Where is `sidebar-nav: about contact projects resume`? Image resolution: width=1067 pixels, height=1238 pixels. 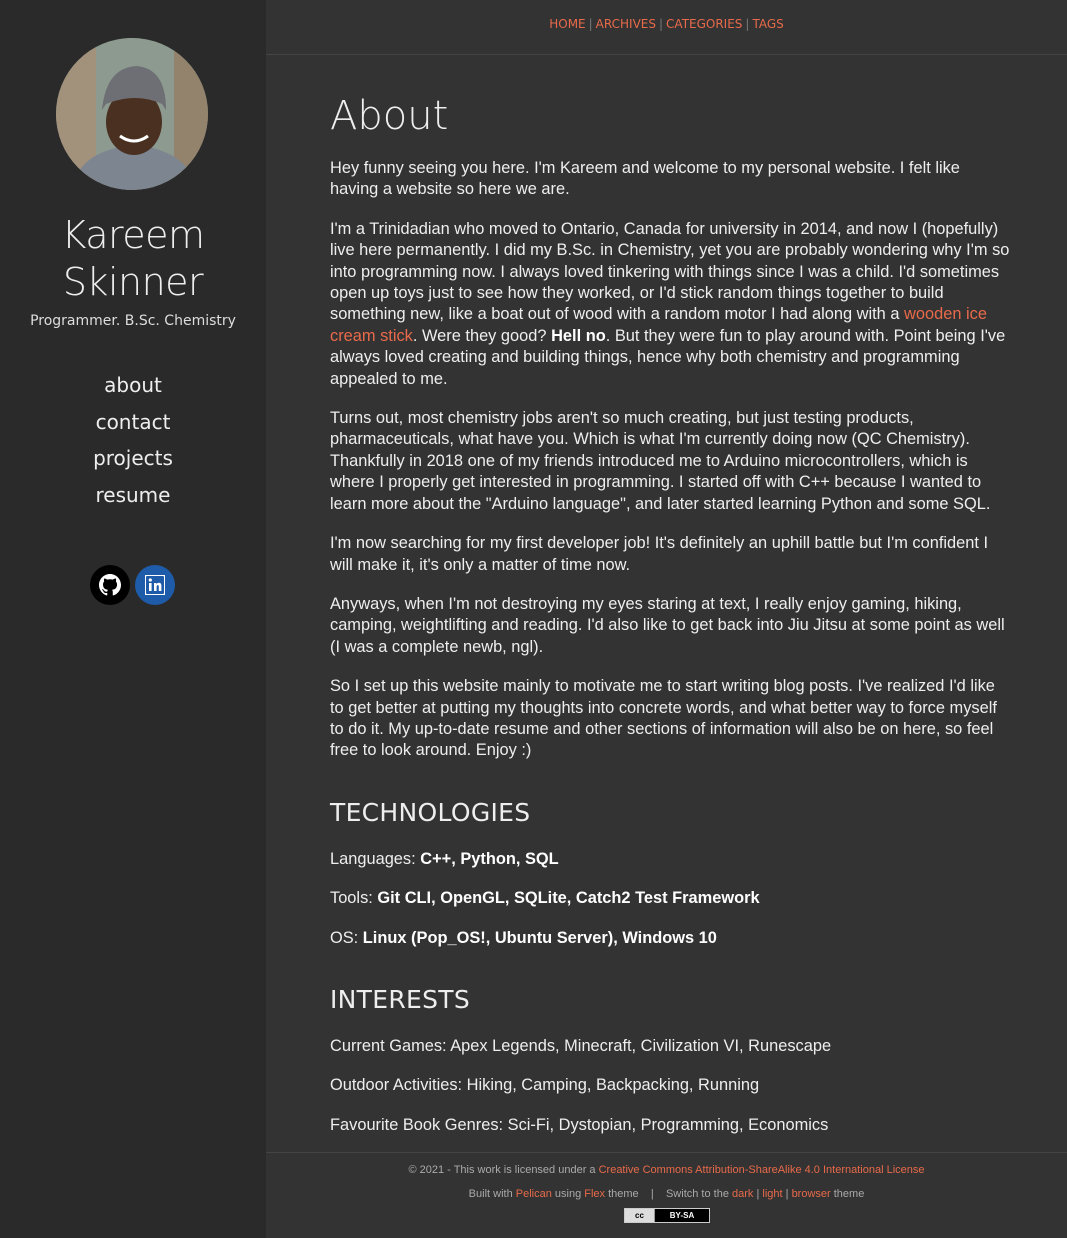
sidebar-nav: about contact projects resume is located at coordinates (133, 443).